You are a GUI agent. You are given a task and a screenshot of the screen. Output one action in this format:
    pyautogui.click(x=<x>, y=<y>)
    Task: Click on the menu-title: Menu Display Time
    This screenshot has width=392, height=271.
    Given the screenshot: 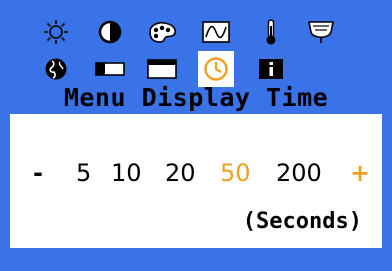 What is the action you would take?
    pyautogui.click(x=196, y=97)
    